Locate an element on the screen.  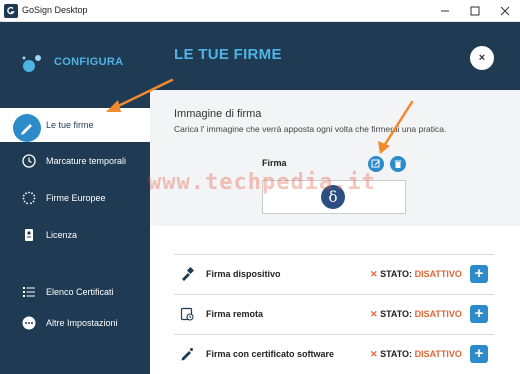
section-title: Immagine di firma is located at coordinates (218, 114).